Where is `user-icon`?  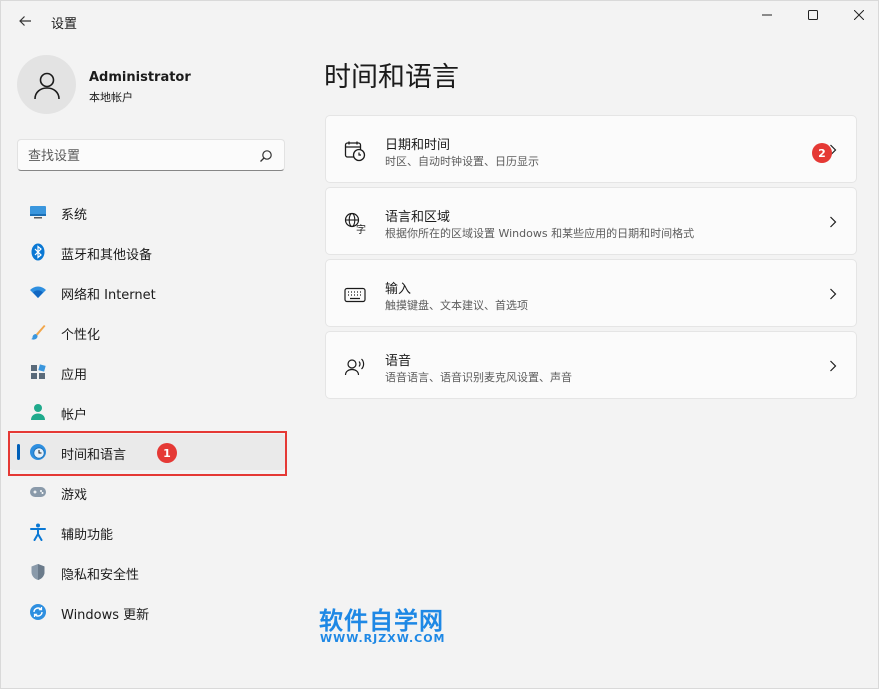
user-icon is located at coordinates (46, 85).